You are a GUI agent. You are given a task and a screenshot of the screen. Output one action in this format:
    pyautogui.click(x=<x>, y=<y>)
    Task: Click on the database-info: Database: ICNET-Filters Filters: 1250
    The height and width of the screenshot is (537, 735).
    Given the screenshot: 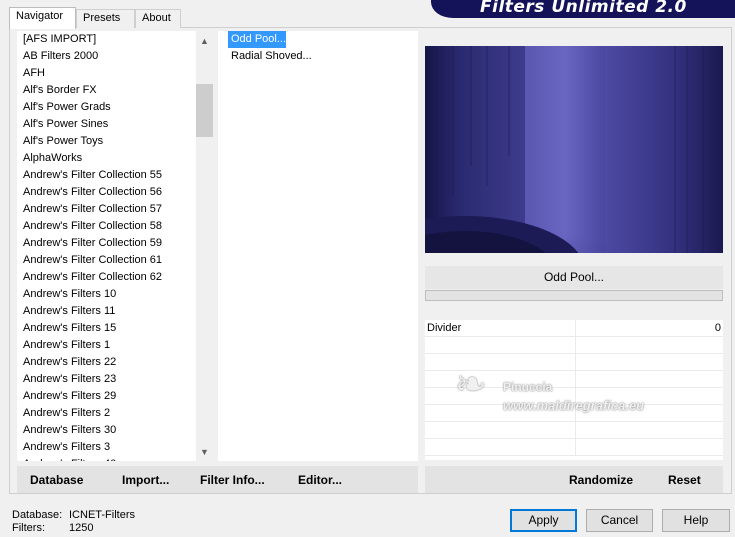 What is the action you would take?
    pyautogui.click(x=73, y=522)
    